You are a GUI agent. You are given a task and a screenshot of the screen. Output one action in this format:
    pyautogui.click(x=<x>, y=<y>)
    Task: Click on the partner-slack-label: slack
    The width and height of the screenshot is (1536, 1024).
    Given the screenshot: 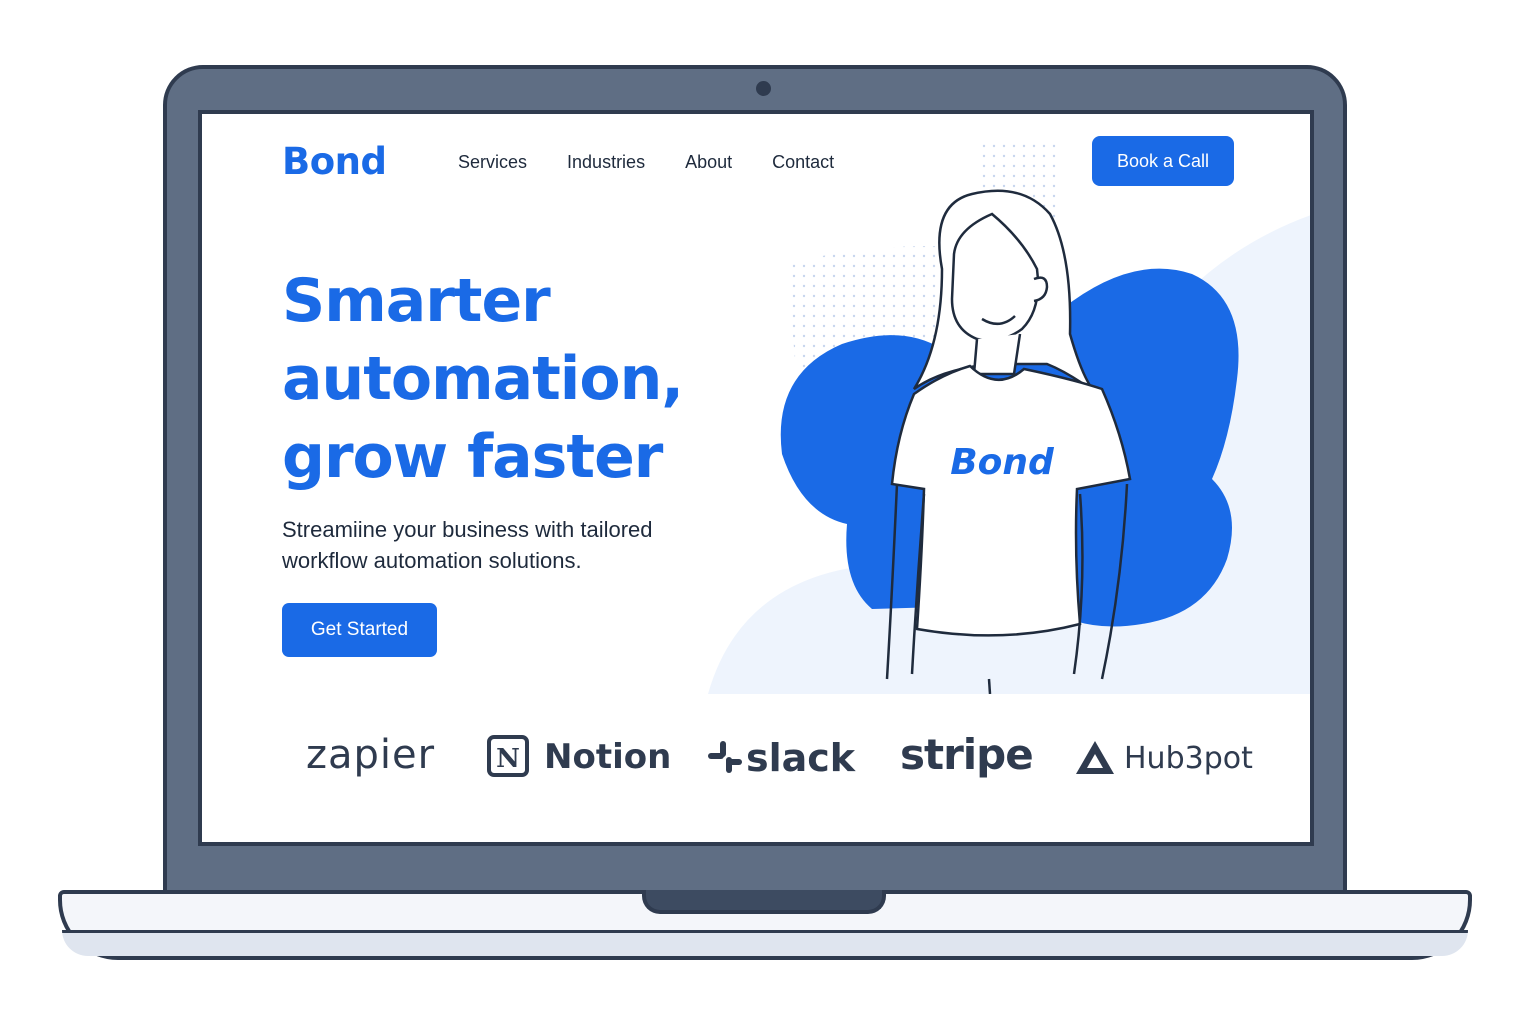 What is the action you would take?
    pyautogui.click(x=801, y=758)
    